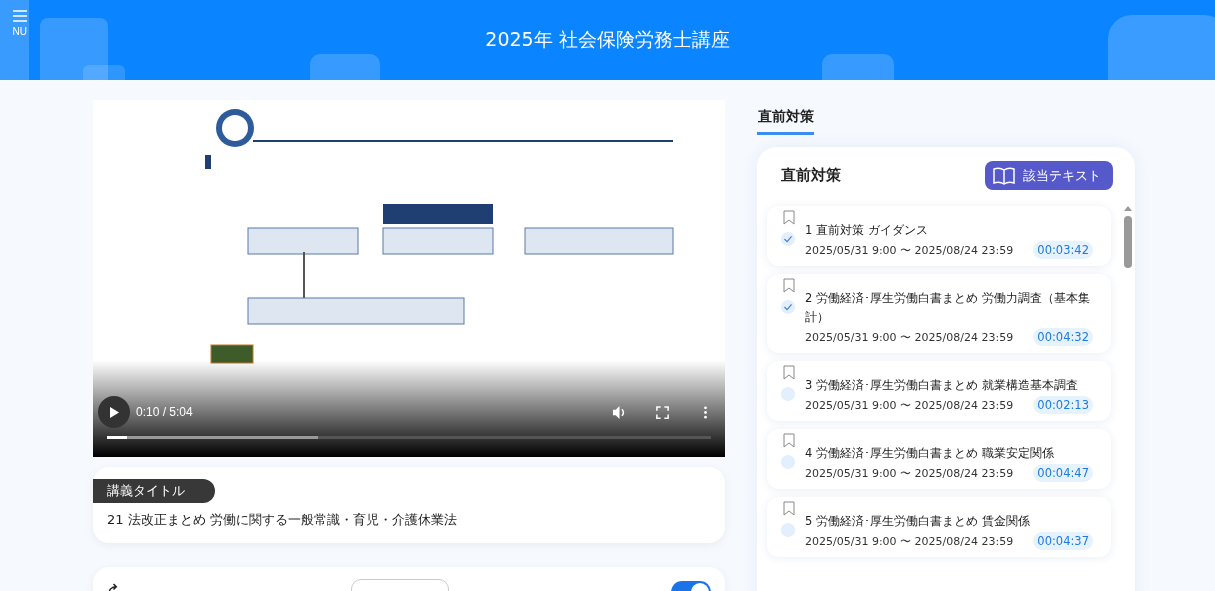 Image resolution: width=1215 pixels, height=591 pixels. Describe the element at coordinates (20, 16) in the screenshot. I see `menu-icon` at that location.